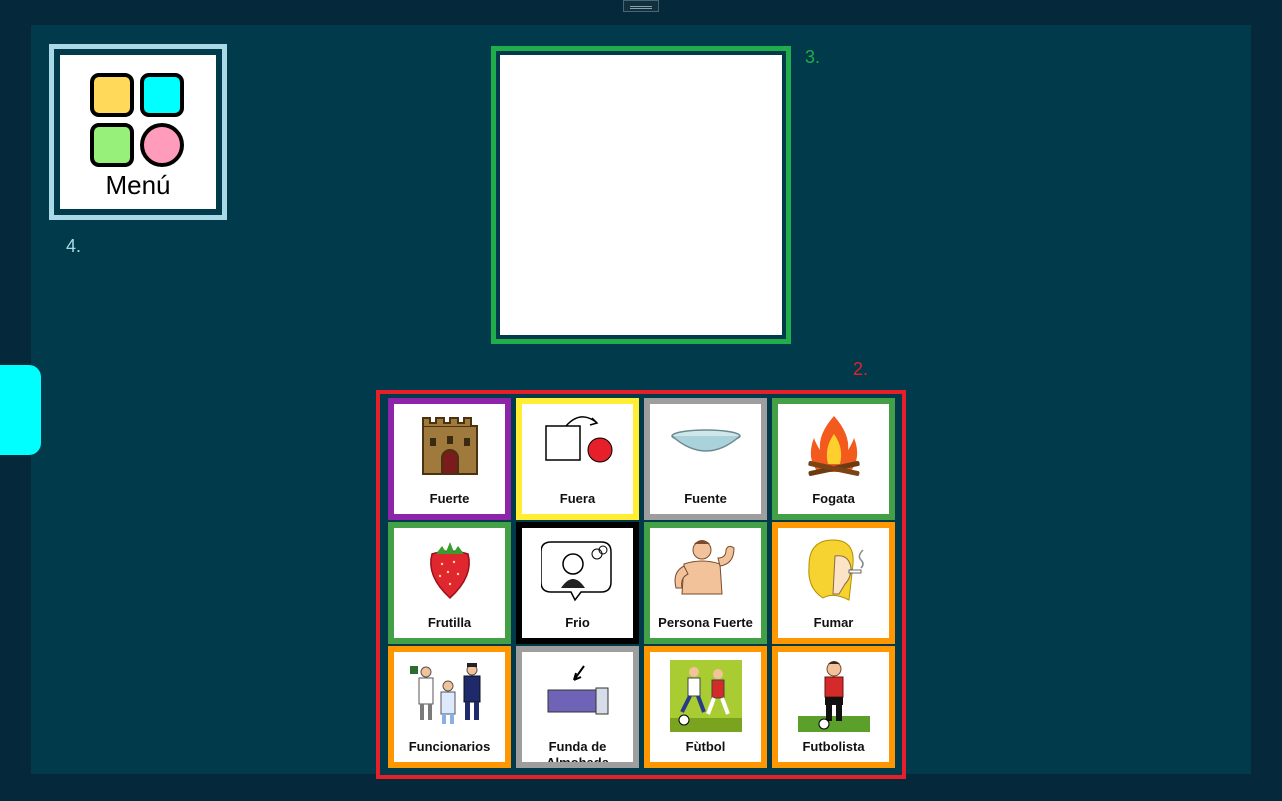  I want to click on menu-label: Menú, so click(138, 185).